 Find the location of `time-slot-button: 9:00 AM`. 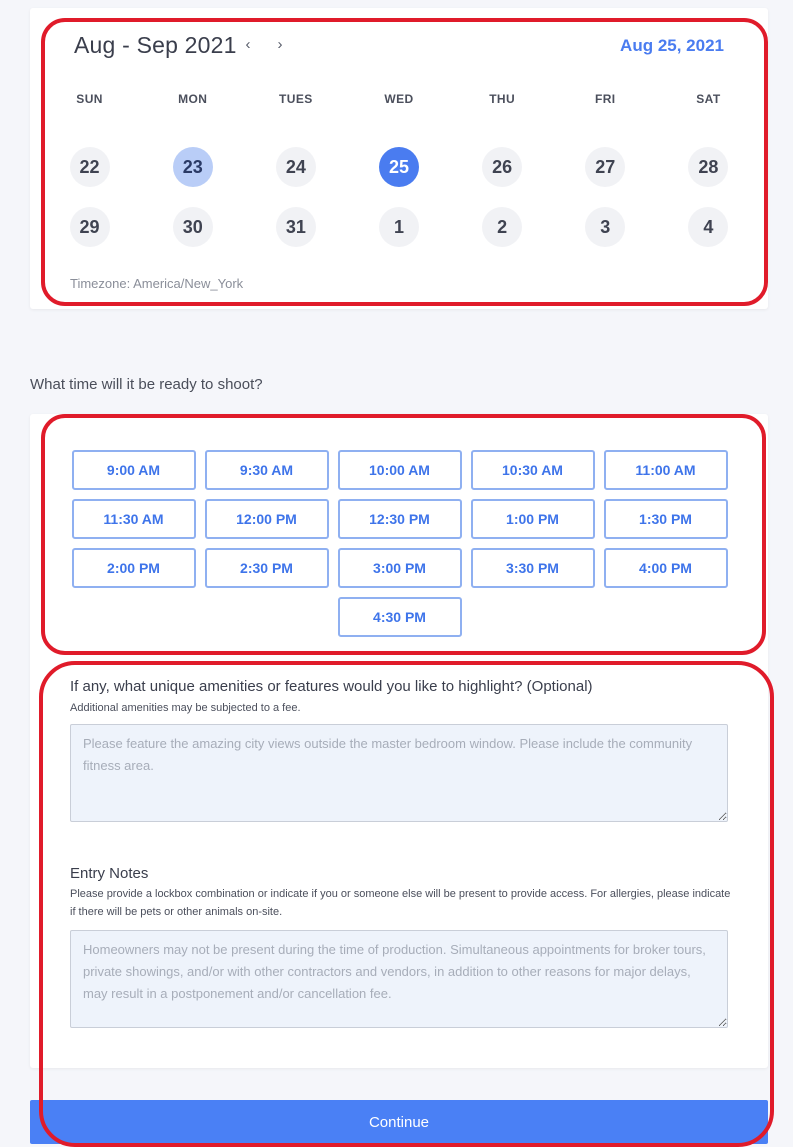

time-slot-button: 9:00 AM is located at coordinates (133, 470).